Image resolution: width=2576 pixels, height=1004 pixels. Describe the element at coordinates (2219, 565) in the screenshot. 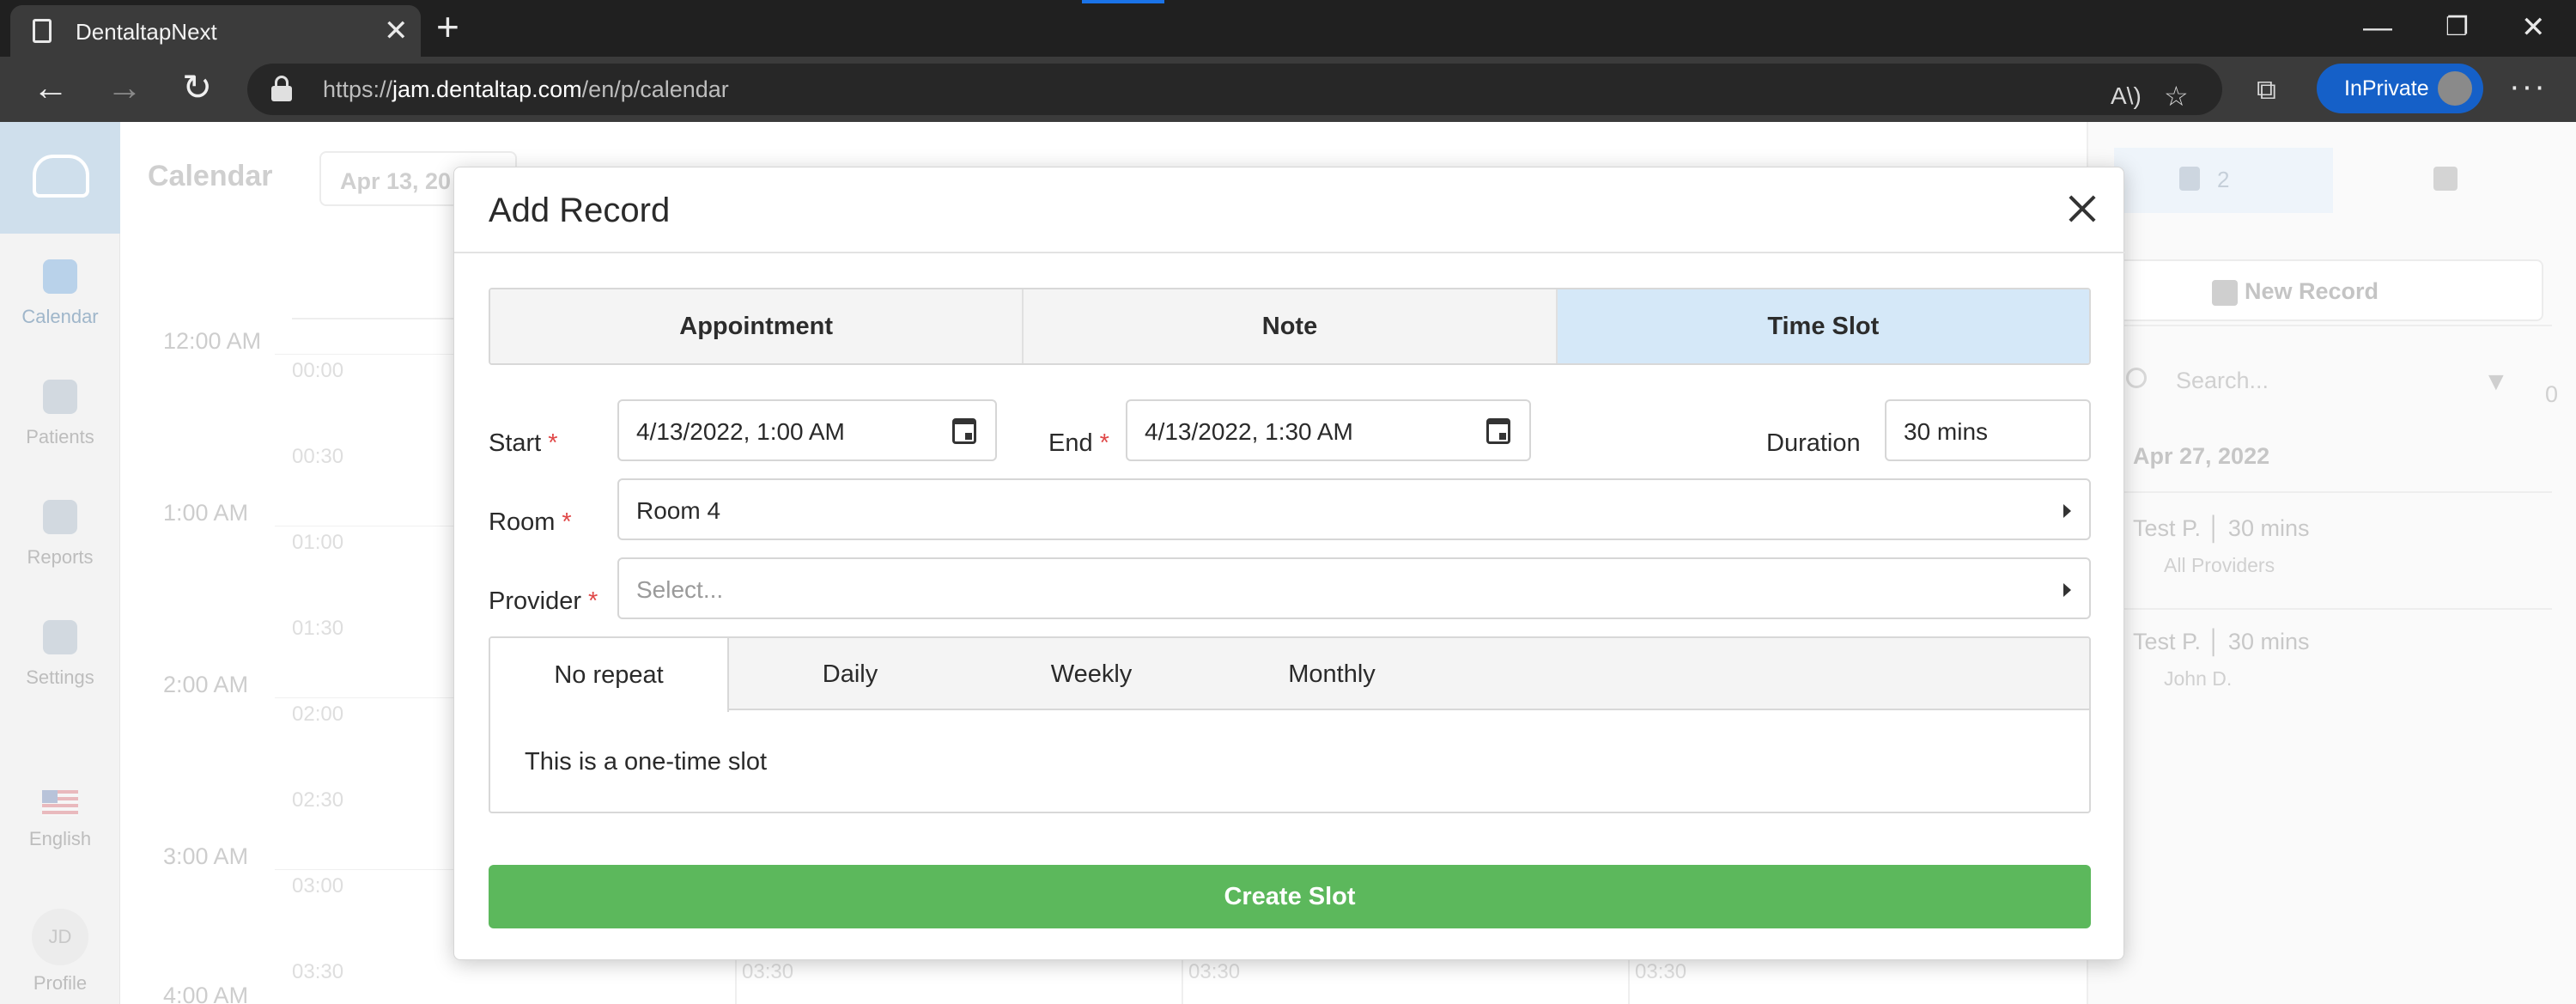

I see `record-subtitle: All Providers` at that location.